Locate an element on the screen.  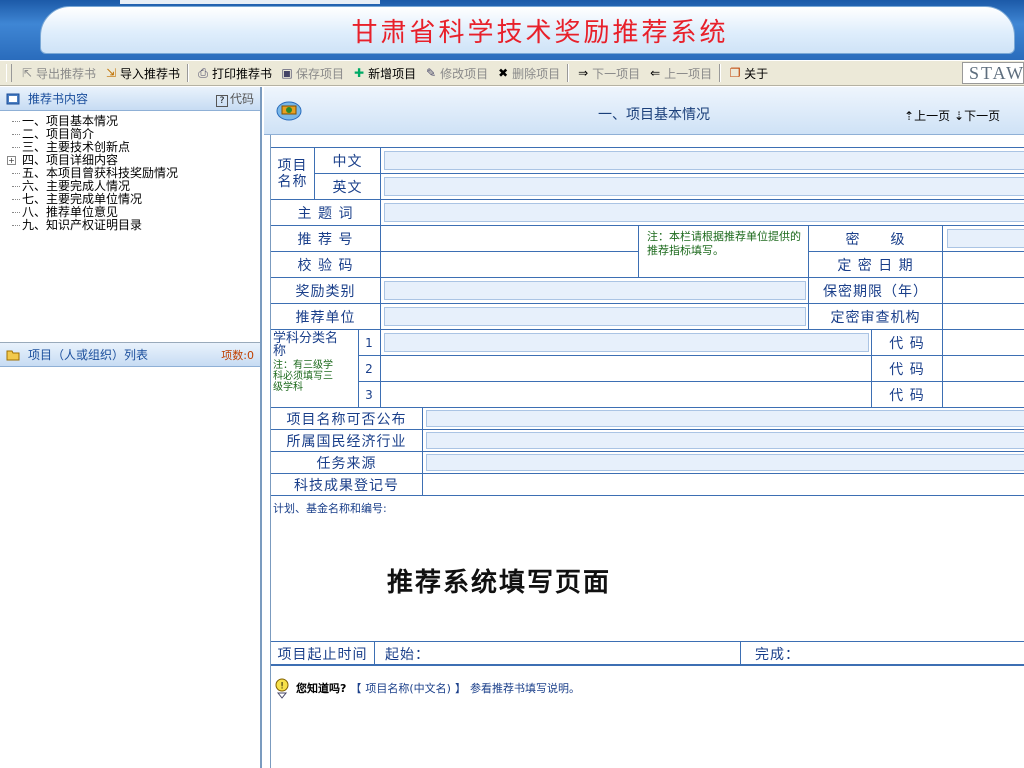
plan-label: 计划、基金名称和编号: is located at coordinates (330, 508).